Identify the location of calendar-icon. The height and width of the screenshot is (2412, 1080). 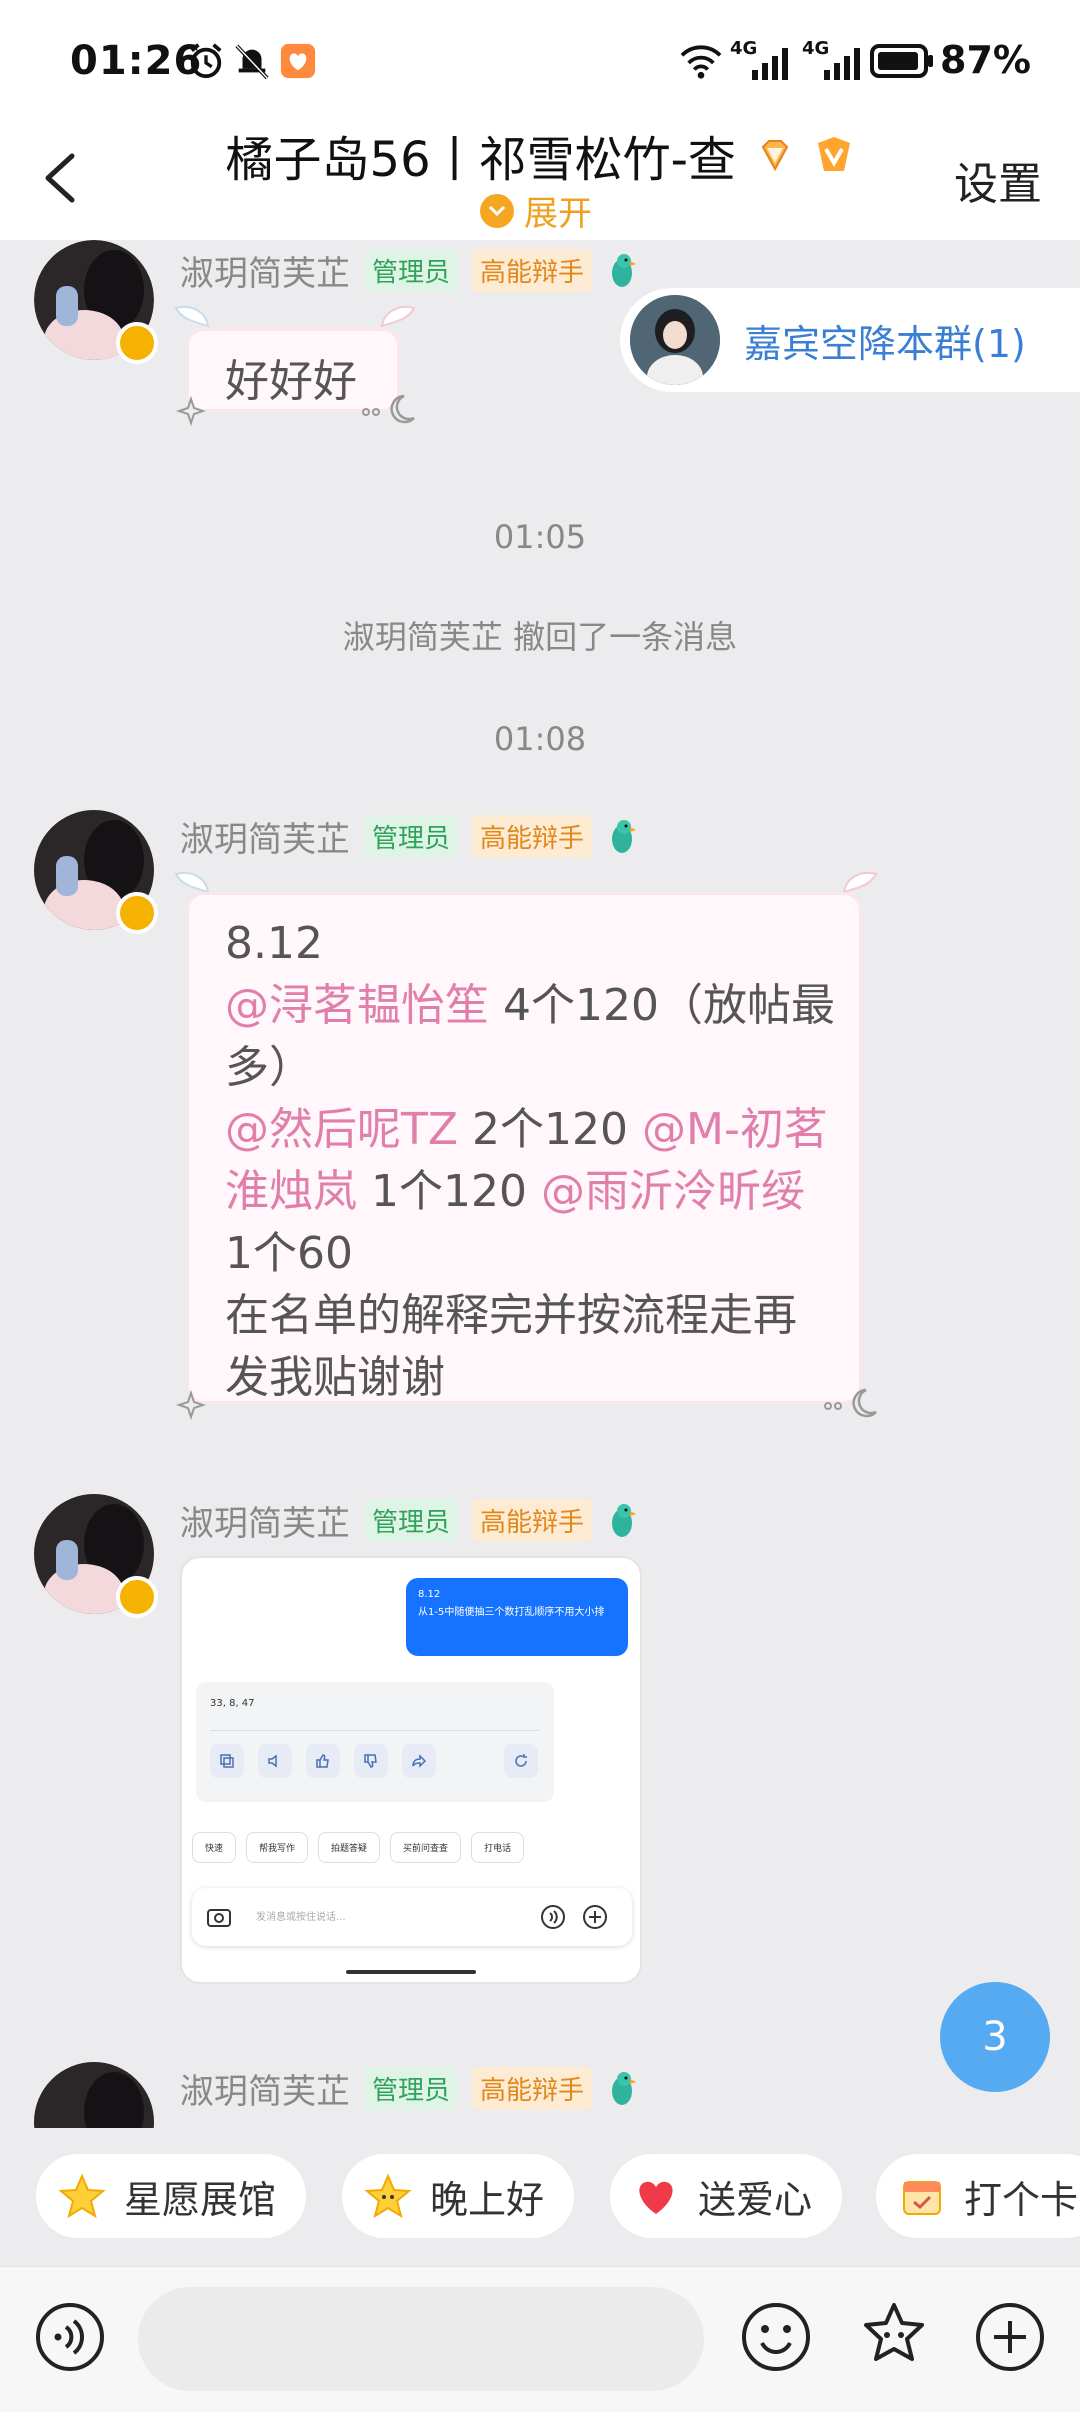
(922, 2198).